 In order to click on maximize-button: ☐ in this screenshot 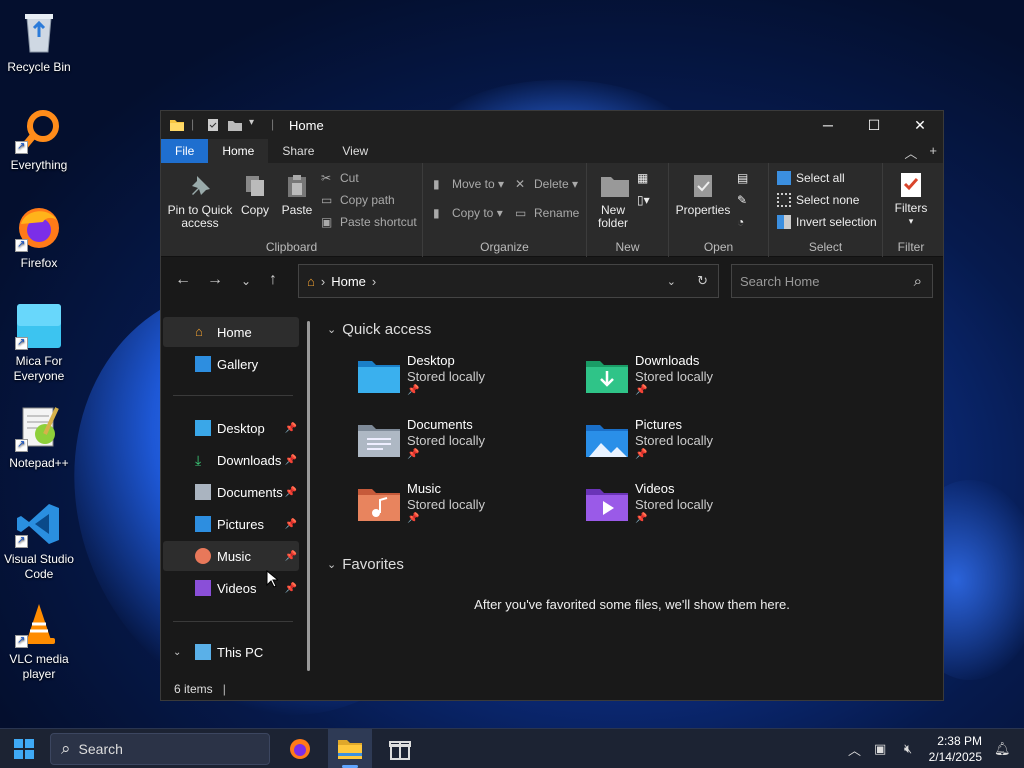, I will do `click(874, 125)`.